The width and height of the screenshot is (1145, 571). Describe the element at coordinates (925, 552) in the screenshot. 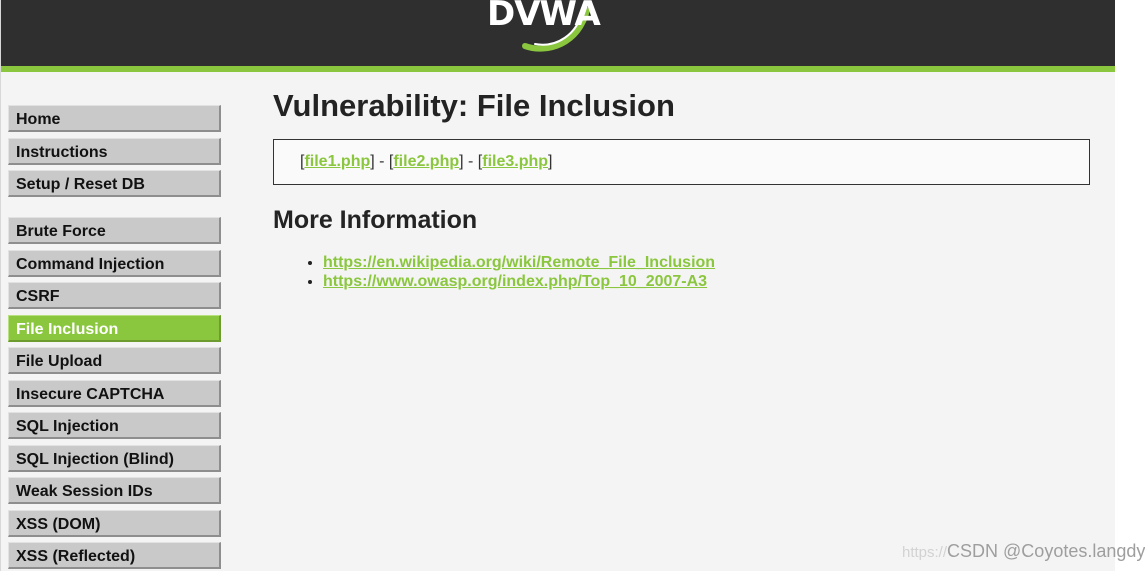

I see `watermark-faint-url: https://` at that location.